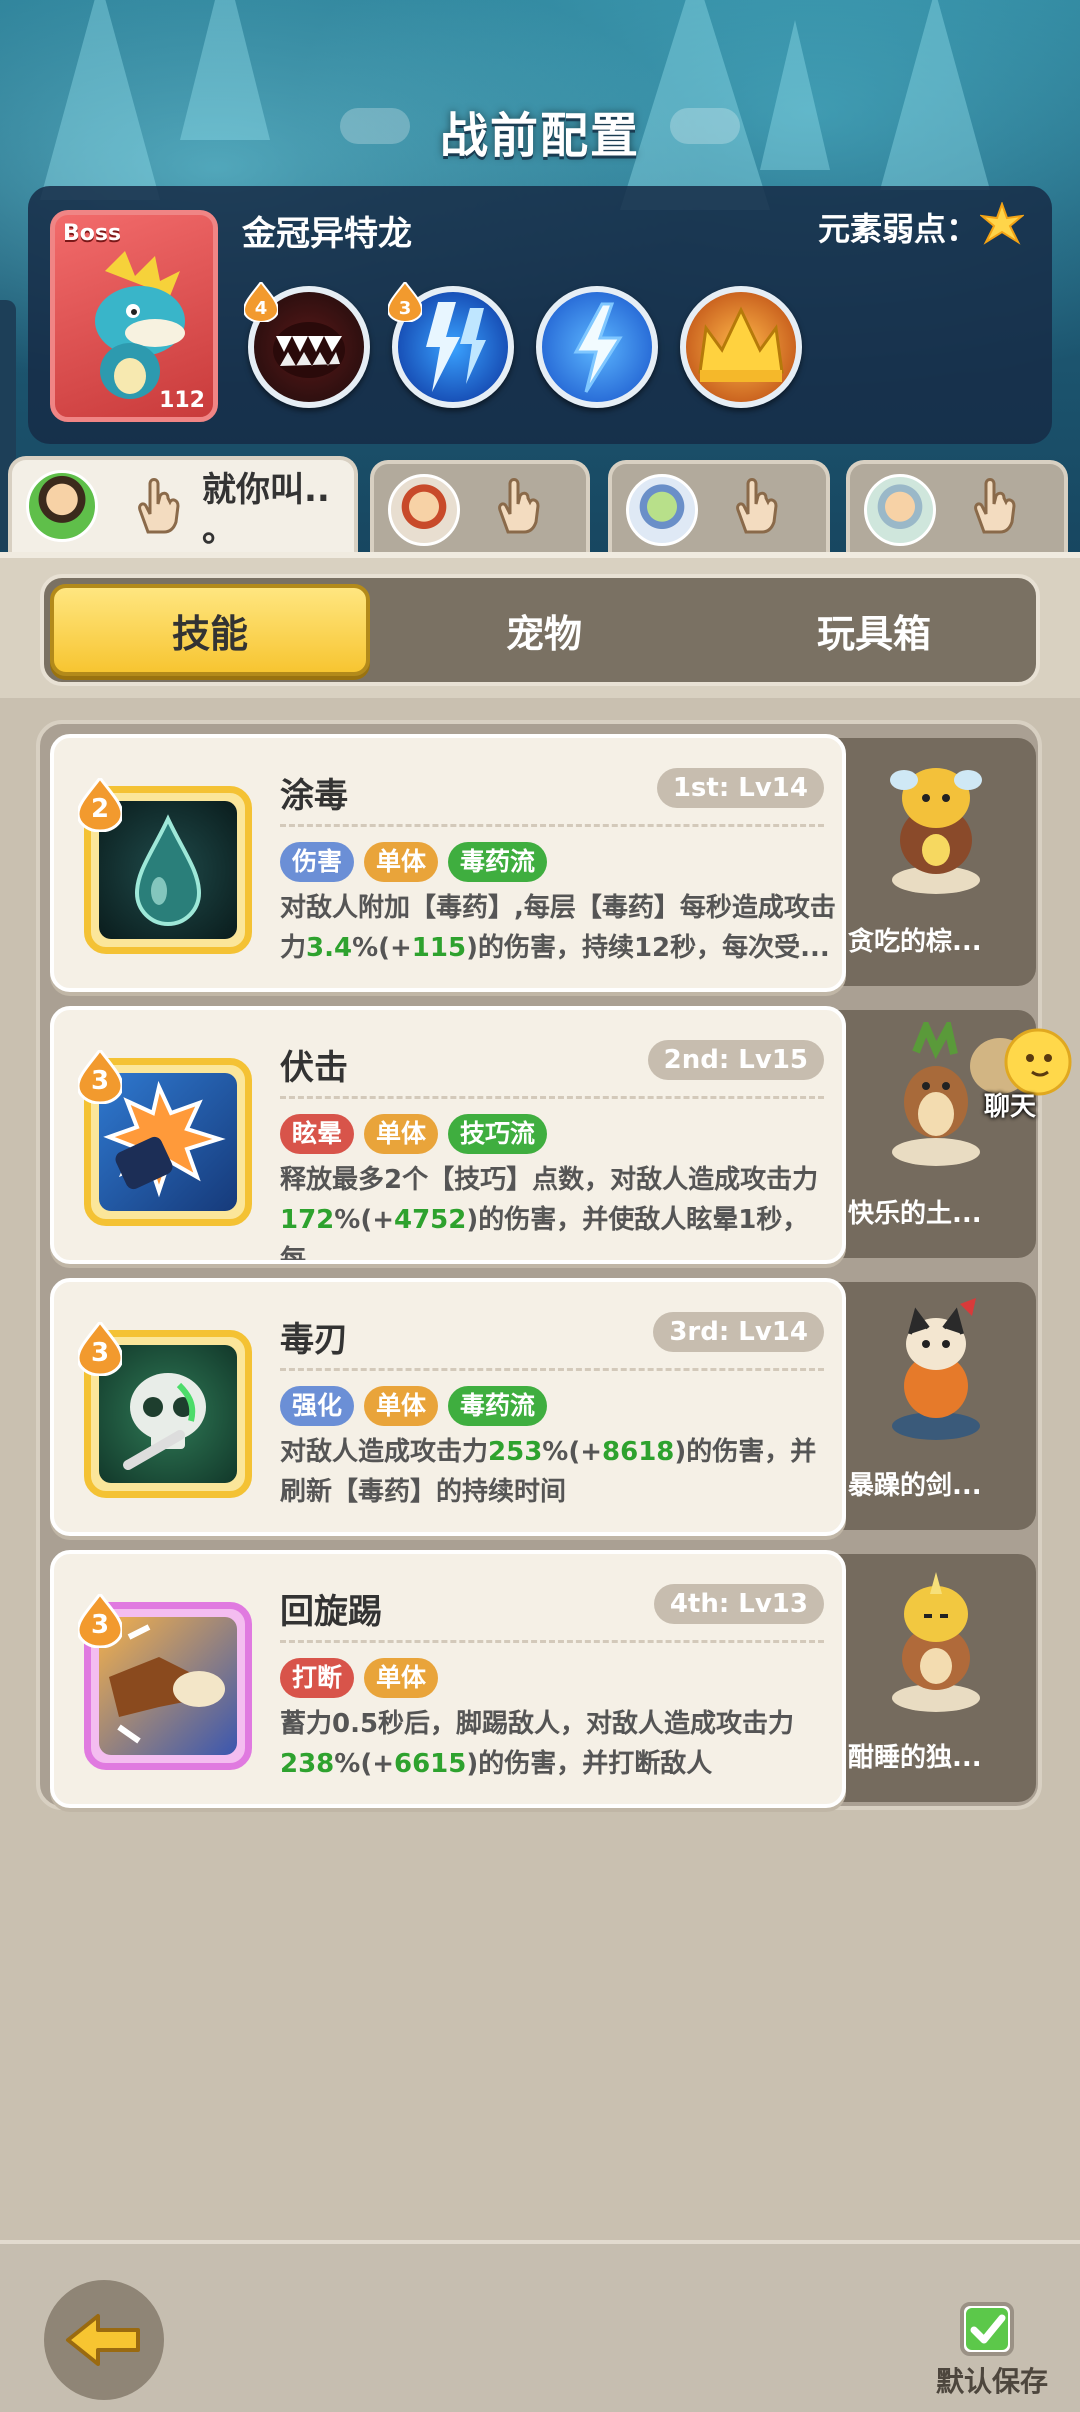  I want to click on tab-toybox: 玩具箱, so click(874, 630).